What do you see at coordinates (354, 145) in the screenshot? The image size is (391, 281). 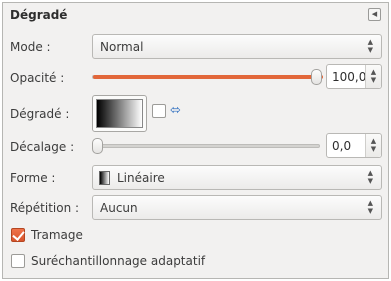 I see `offset-spinbox: 0,0 ▲ ▼` at bounding box center [354, 145].